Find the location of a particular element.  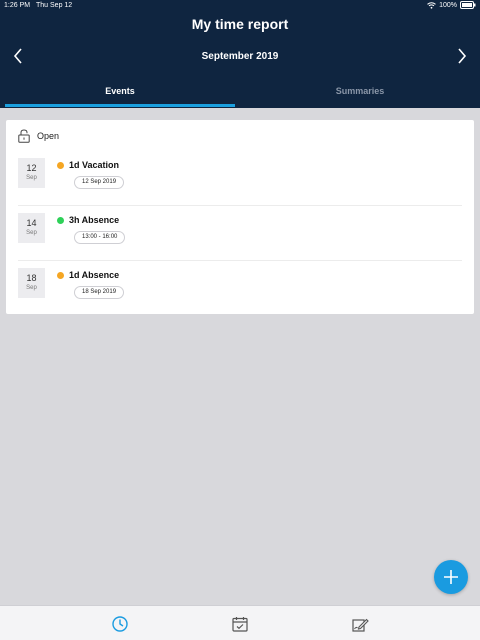

status-section-header: Open is located at coordinates (38, 136).